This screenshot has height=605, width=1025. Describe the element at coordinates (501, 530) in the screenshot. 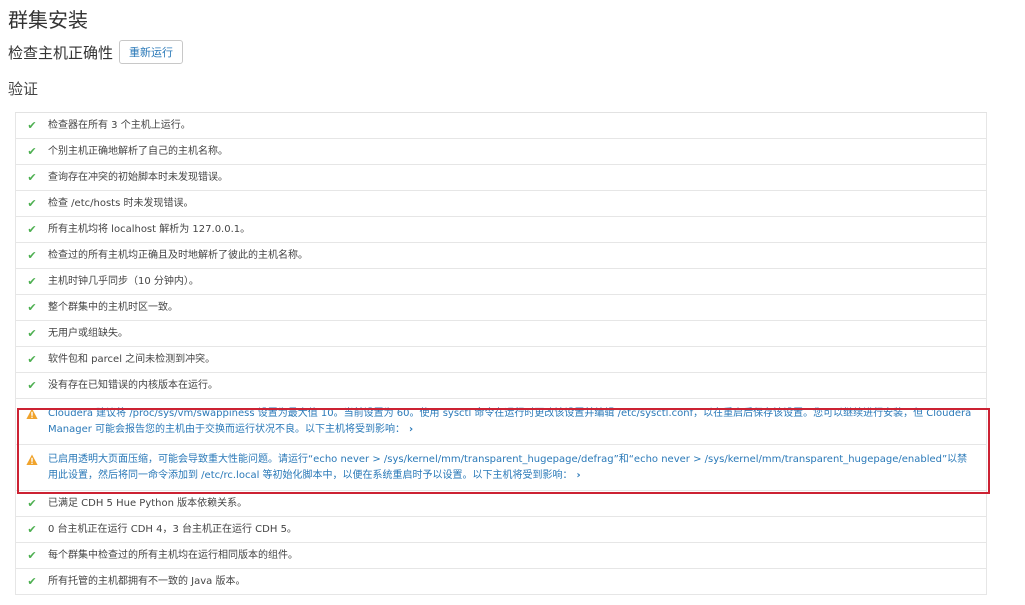

I see `result-row: ✔ 0 台主机正在运行 CDH 4，3 台主机正在运行 CDH 5。` at that location.